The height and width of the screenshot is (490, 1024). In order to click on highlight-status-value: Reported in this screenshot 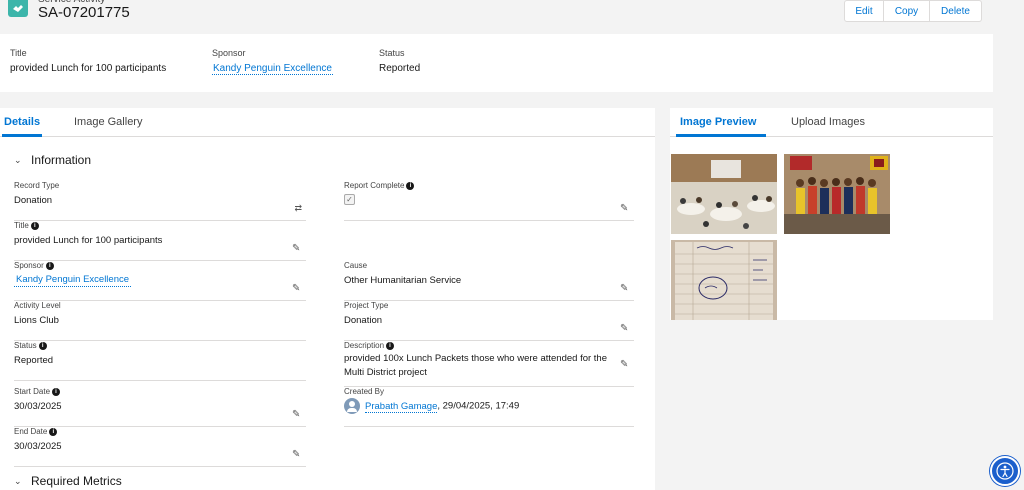, I will do `click(400, 68)`.